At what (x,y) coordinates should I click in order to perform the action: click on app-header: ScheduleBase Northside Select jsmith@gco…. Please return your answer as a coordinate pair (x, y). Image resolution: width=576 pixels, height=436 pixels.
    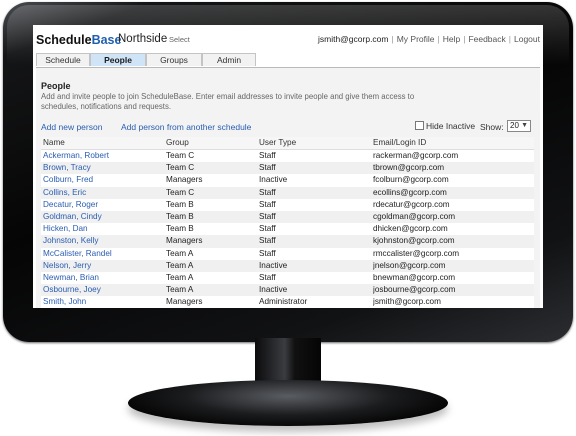
    Looking at the image, I should click on (288, 39).